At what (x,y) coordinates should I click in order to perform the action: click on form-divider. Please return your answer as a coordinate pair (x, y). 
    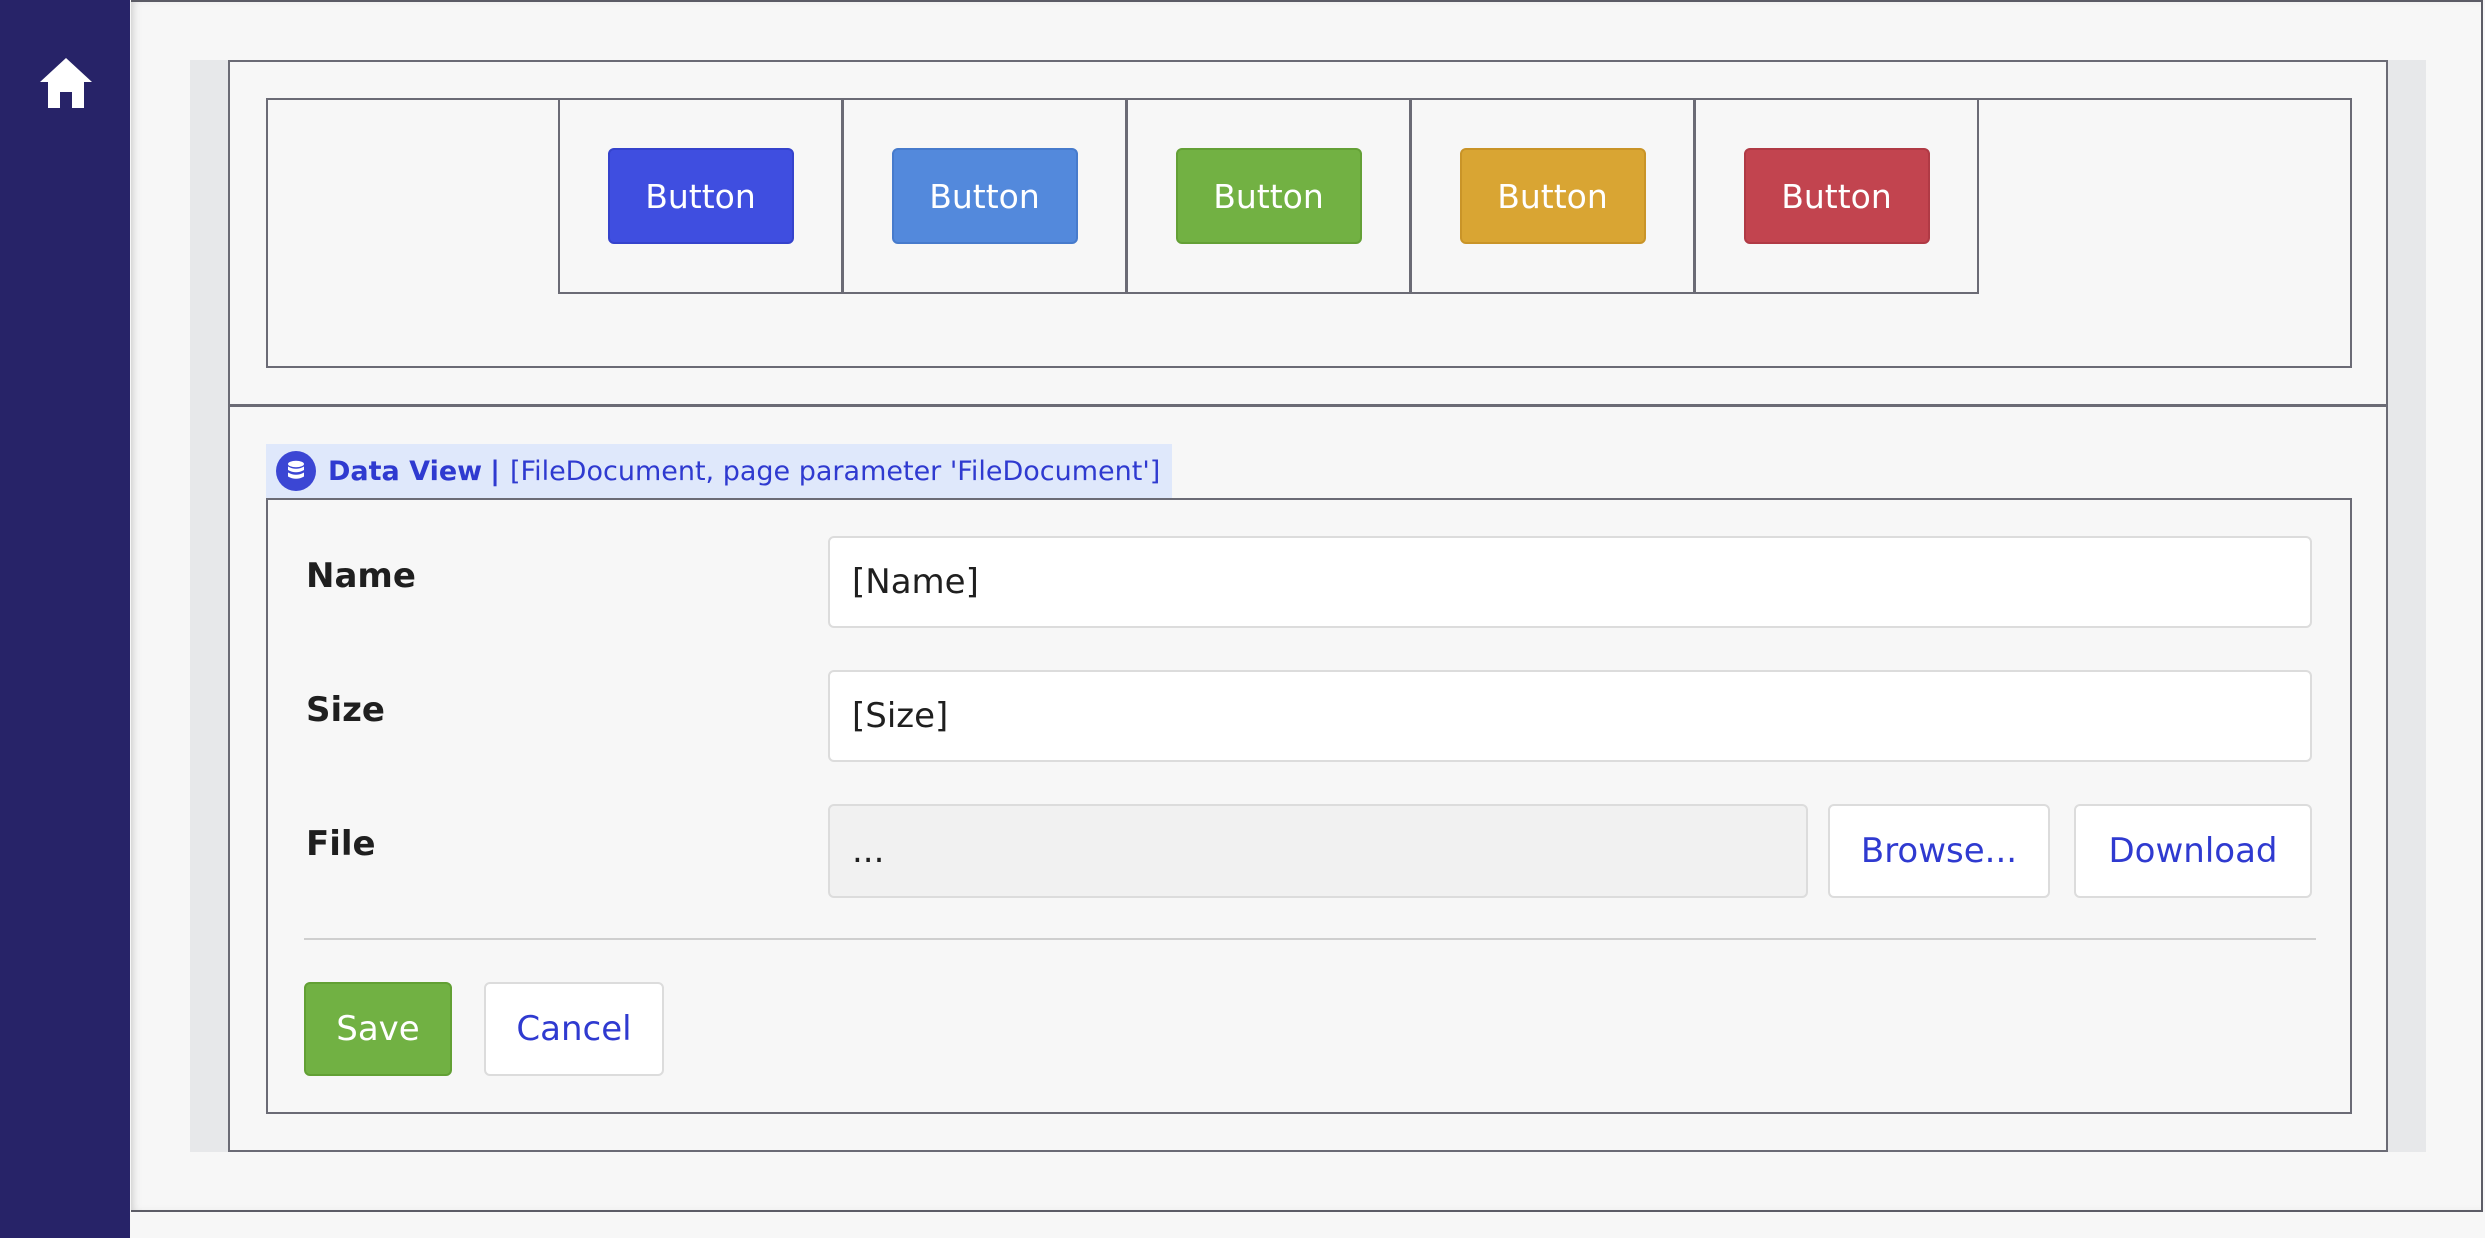
    Looking at the image, I should click on (1310, 939).